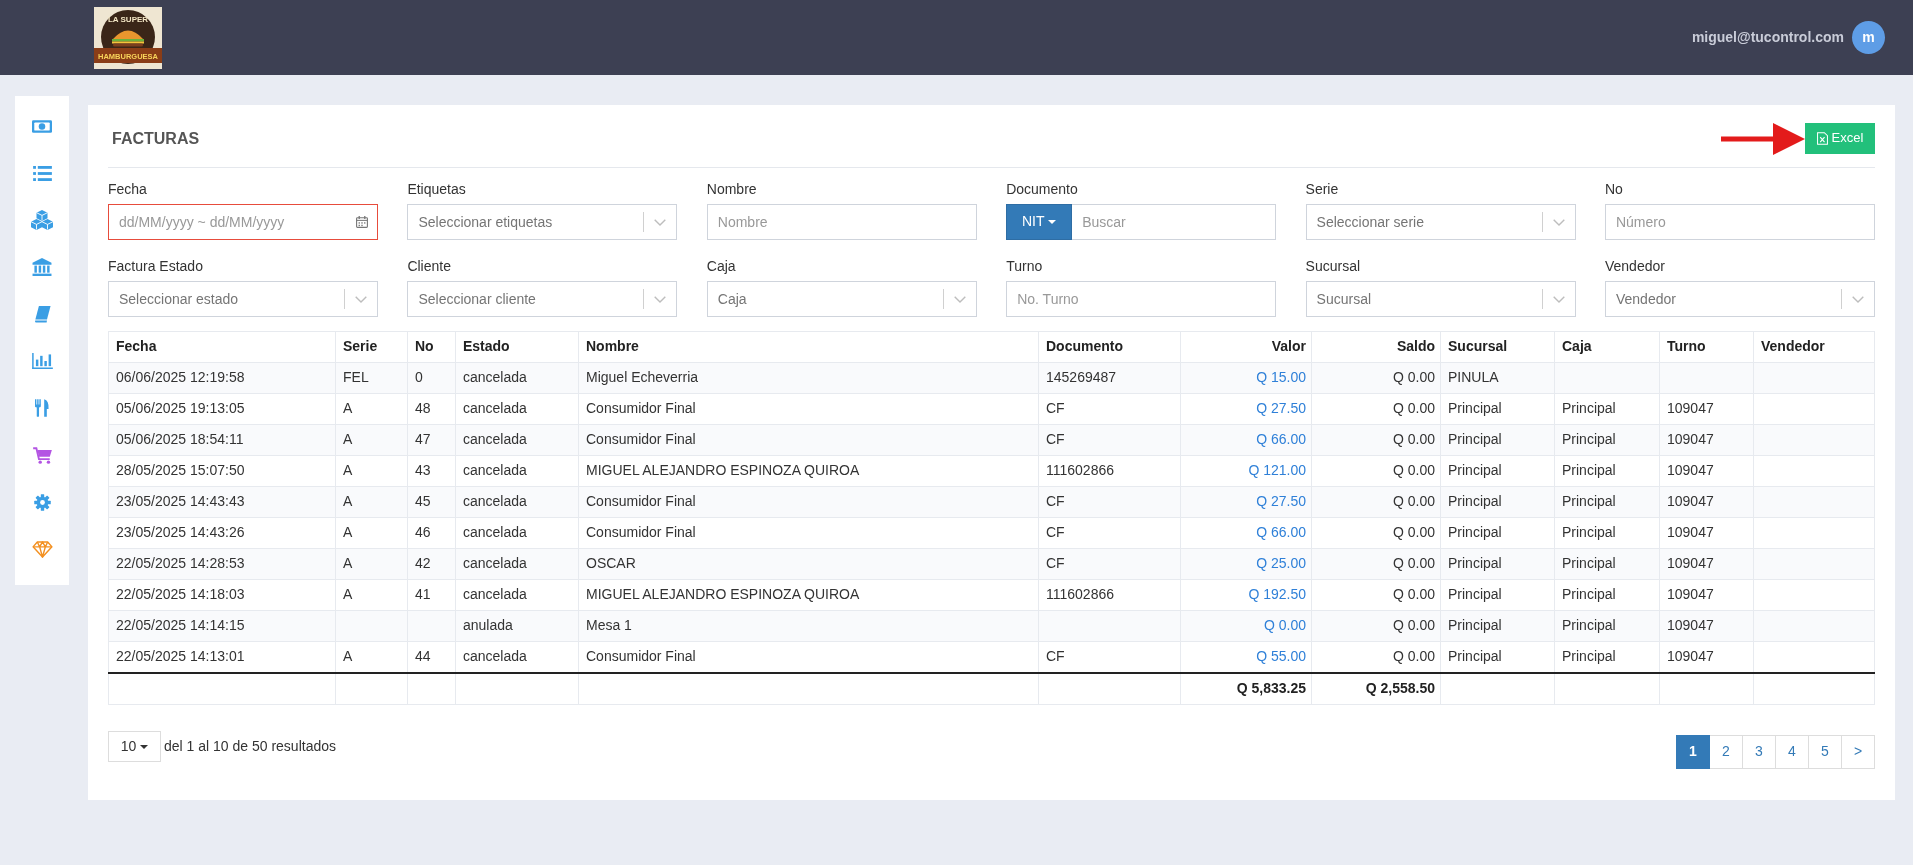 The width and height of the screenshot is (1913, 865). I want to click on column-header: Valor, so click(1246, 347).